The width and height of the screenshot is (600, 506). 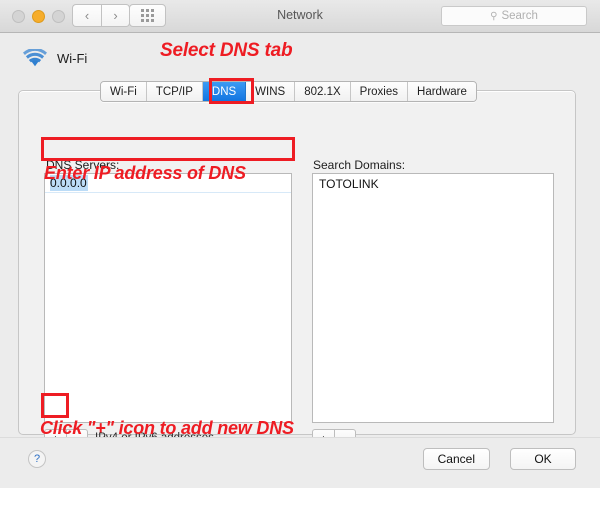 I want to click on tab-wifi-label: Wi-Fi, so click(x=123, y=91).